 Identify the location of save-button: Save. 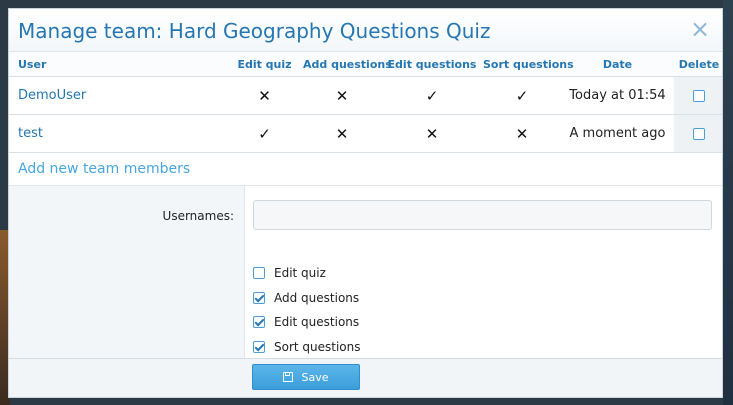
(306, 377).